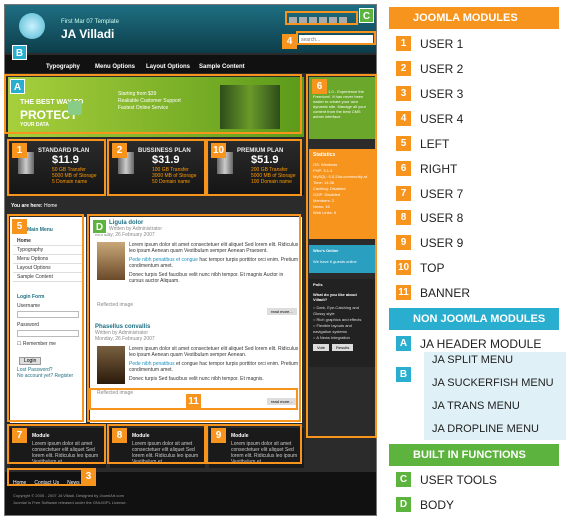  What do you see at coordinates (403, 94) in the screenshot?
I see `legend-number: 3` at bounding box center [403, 94].